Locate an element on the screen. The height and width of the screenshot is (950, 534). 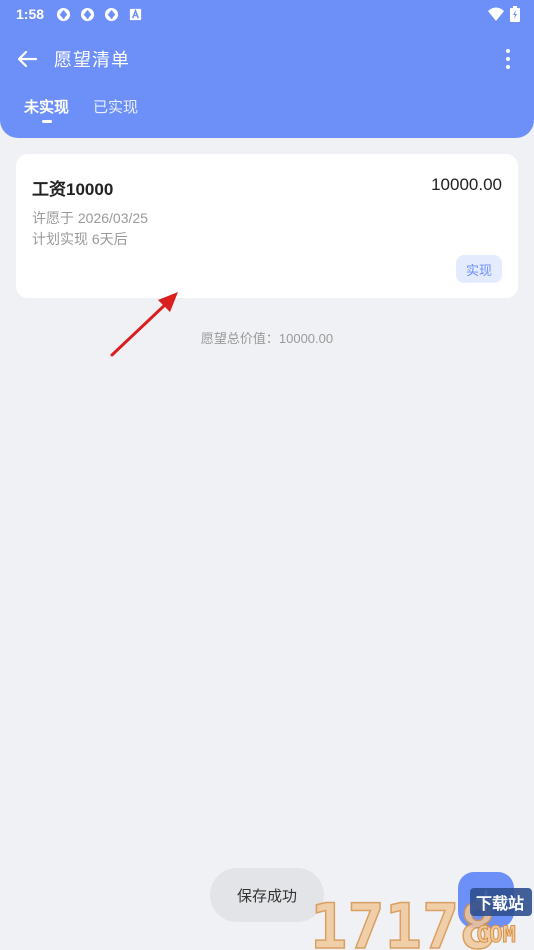
font-a-icon is located at coordinates (135, 14).